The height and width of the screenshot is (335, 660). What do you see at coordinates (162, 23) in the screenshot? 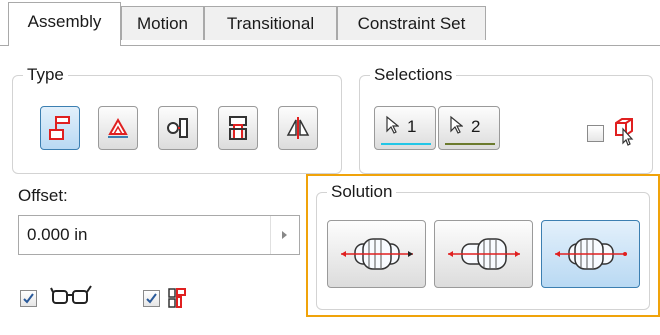
I see `tab-motion: Motion` at bounding box center [162, 23].